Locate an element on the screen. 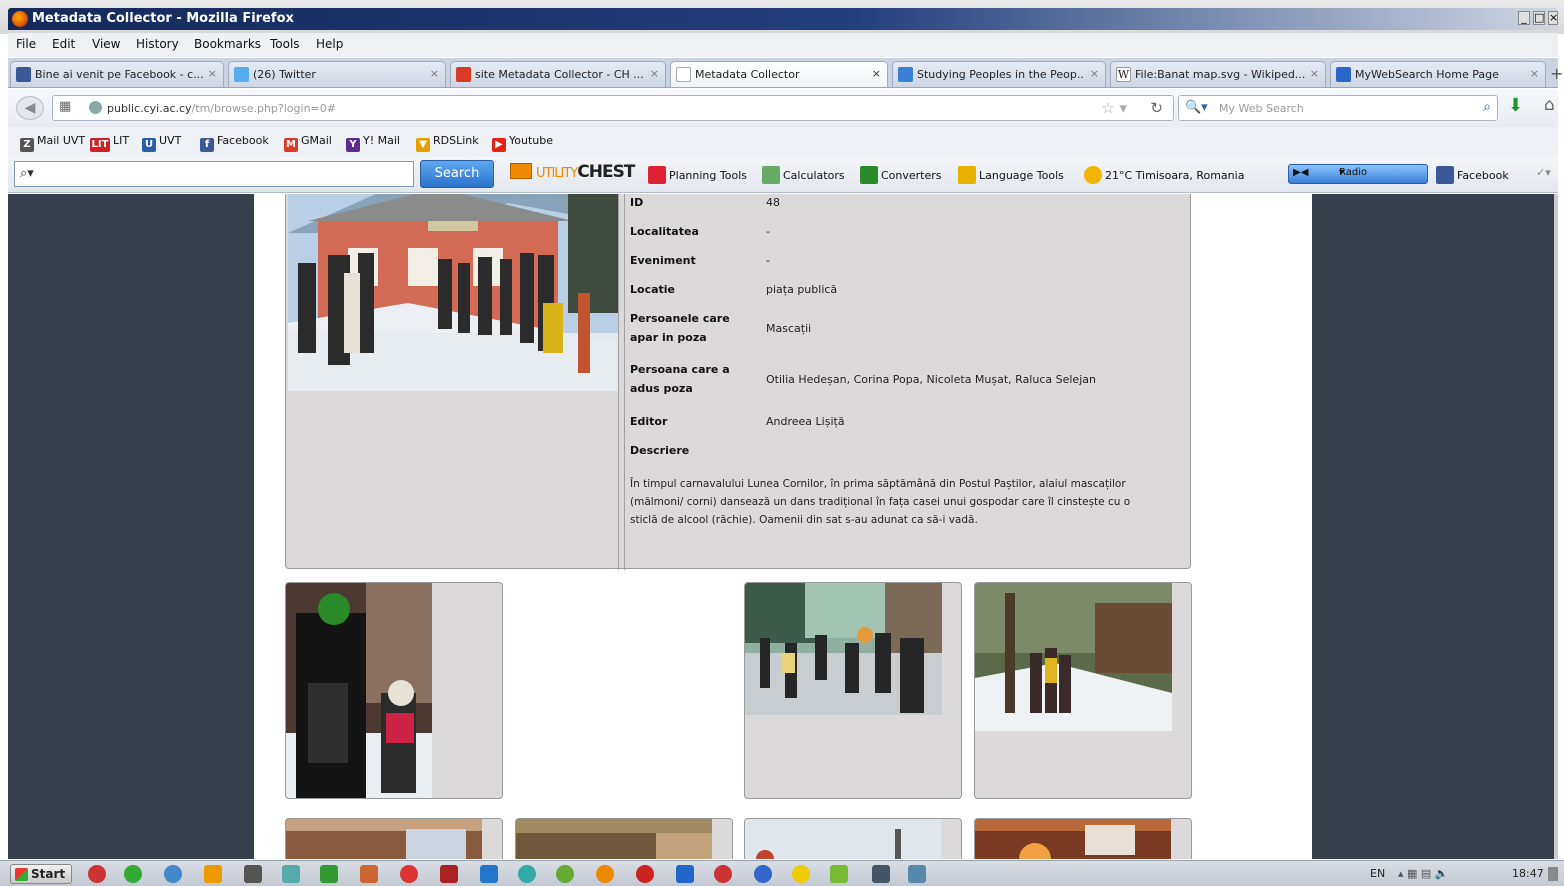 Image resolution: width=1564 pixels, height=886 pixels. tab-metadata-collector: Metadata Collector × is located at coordinates (779, 74).